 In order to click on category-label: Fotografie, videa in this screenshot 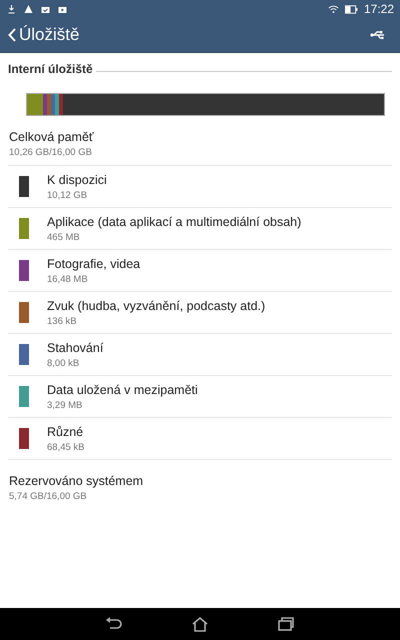, I will do `click(93, 263)`.